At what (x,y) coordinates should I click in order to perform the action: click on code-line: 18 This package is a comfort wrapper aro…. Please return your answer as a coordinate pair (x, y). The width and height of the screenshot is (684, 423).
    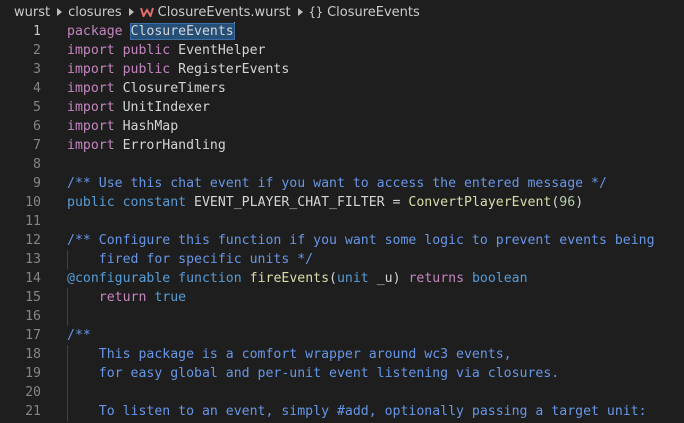
    Looking at the image, I should click on (342, 354).